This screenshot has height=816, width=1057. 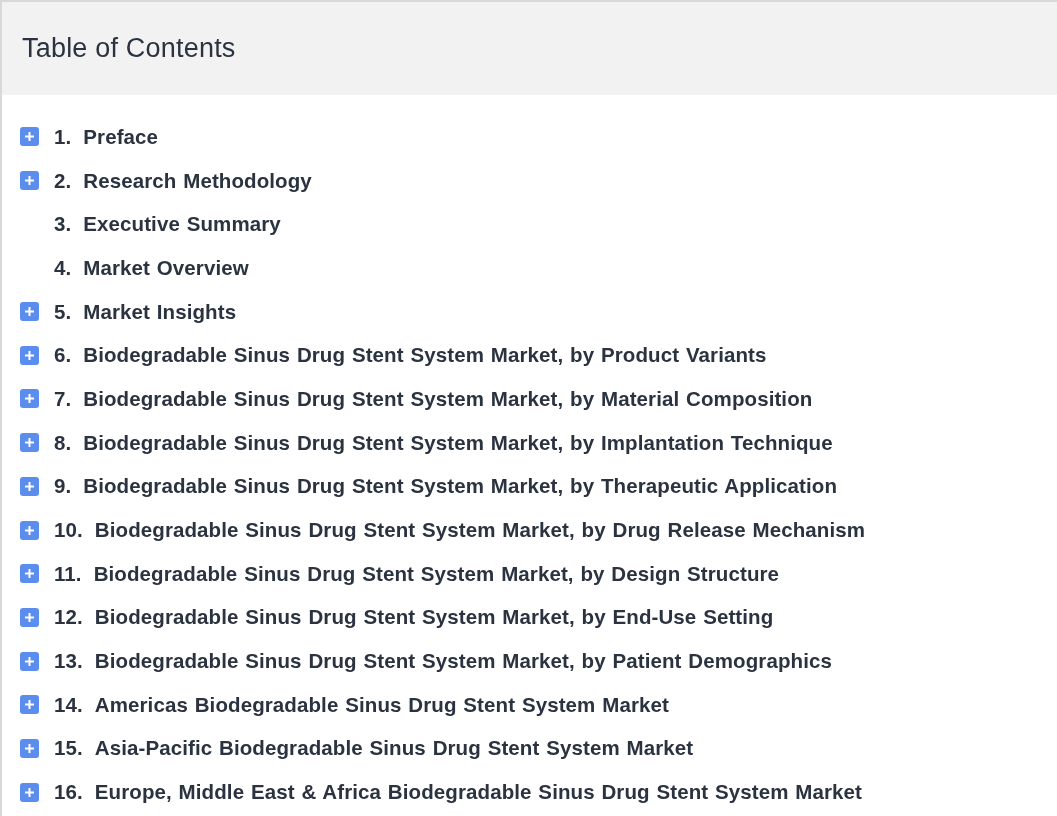 I want to click on toc-entry-link: 1. Preface, so click(x=106, y=136).